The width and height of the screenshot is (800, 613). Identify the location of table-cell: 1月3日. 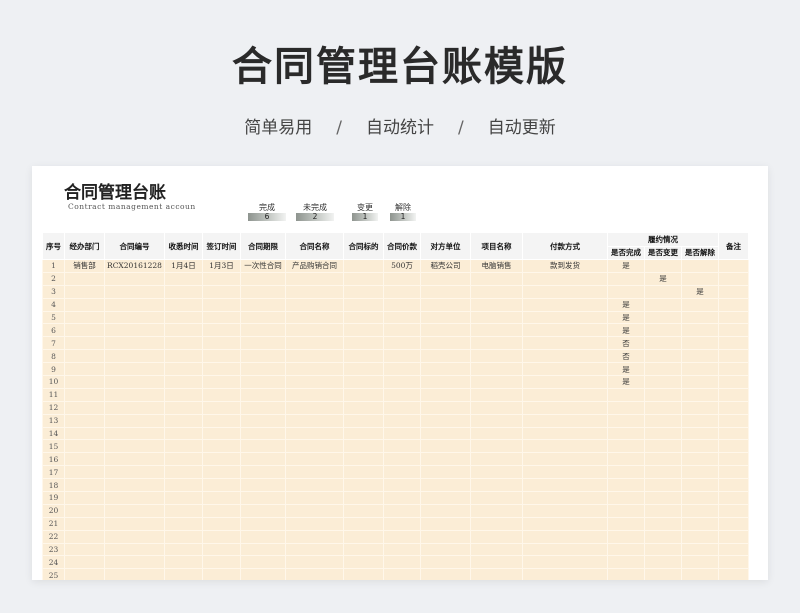
(221, 266).